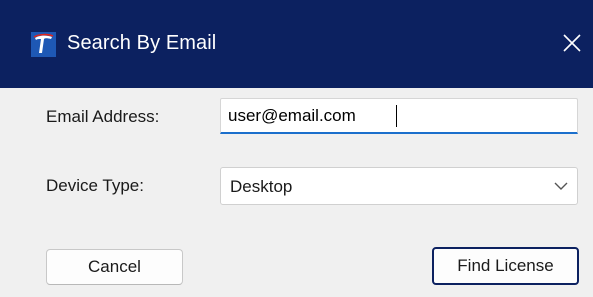 The width and height of the screenshot is (593, 297). What do you see at coordinates (261, 186) in the screenshot?
I see `device-type-selected-value: Desktop` at bounding box center [261, 186].